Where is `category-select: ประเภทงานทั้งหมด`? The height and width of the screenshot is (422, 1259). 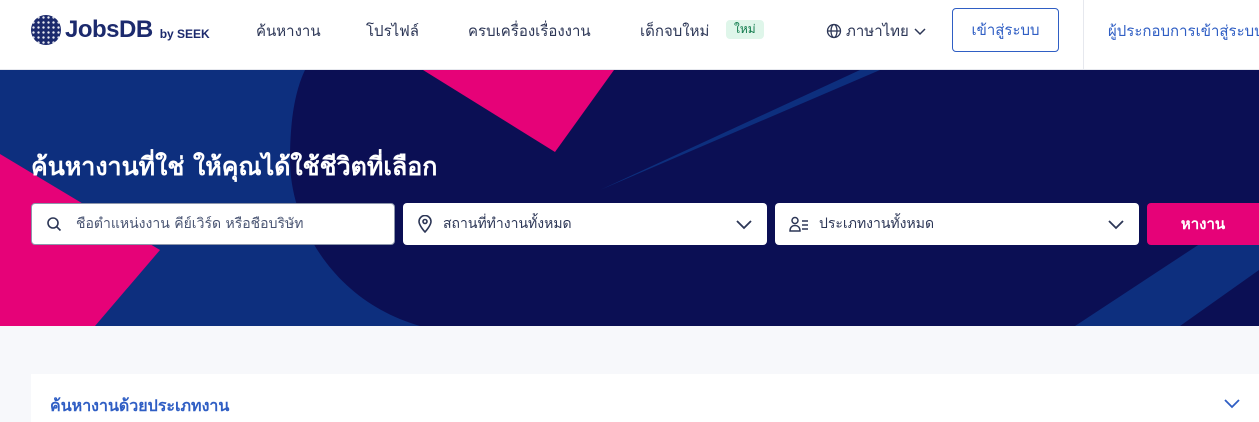
category-select: ประเภทงานทั้งหมด is located at coordinates (957, 224).